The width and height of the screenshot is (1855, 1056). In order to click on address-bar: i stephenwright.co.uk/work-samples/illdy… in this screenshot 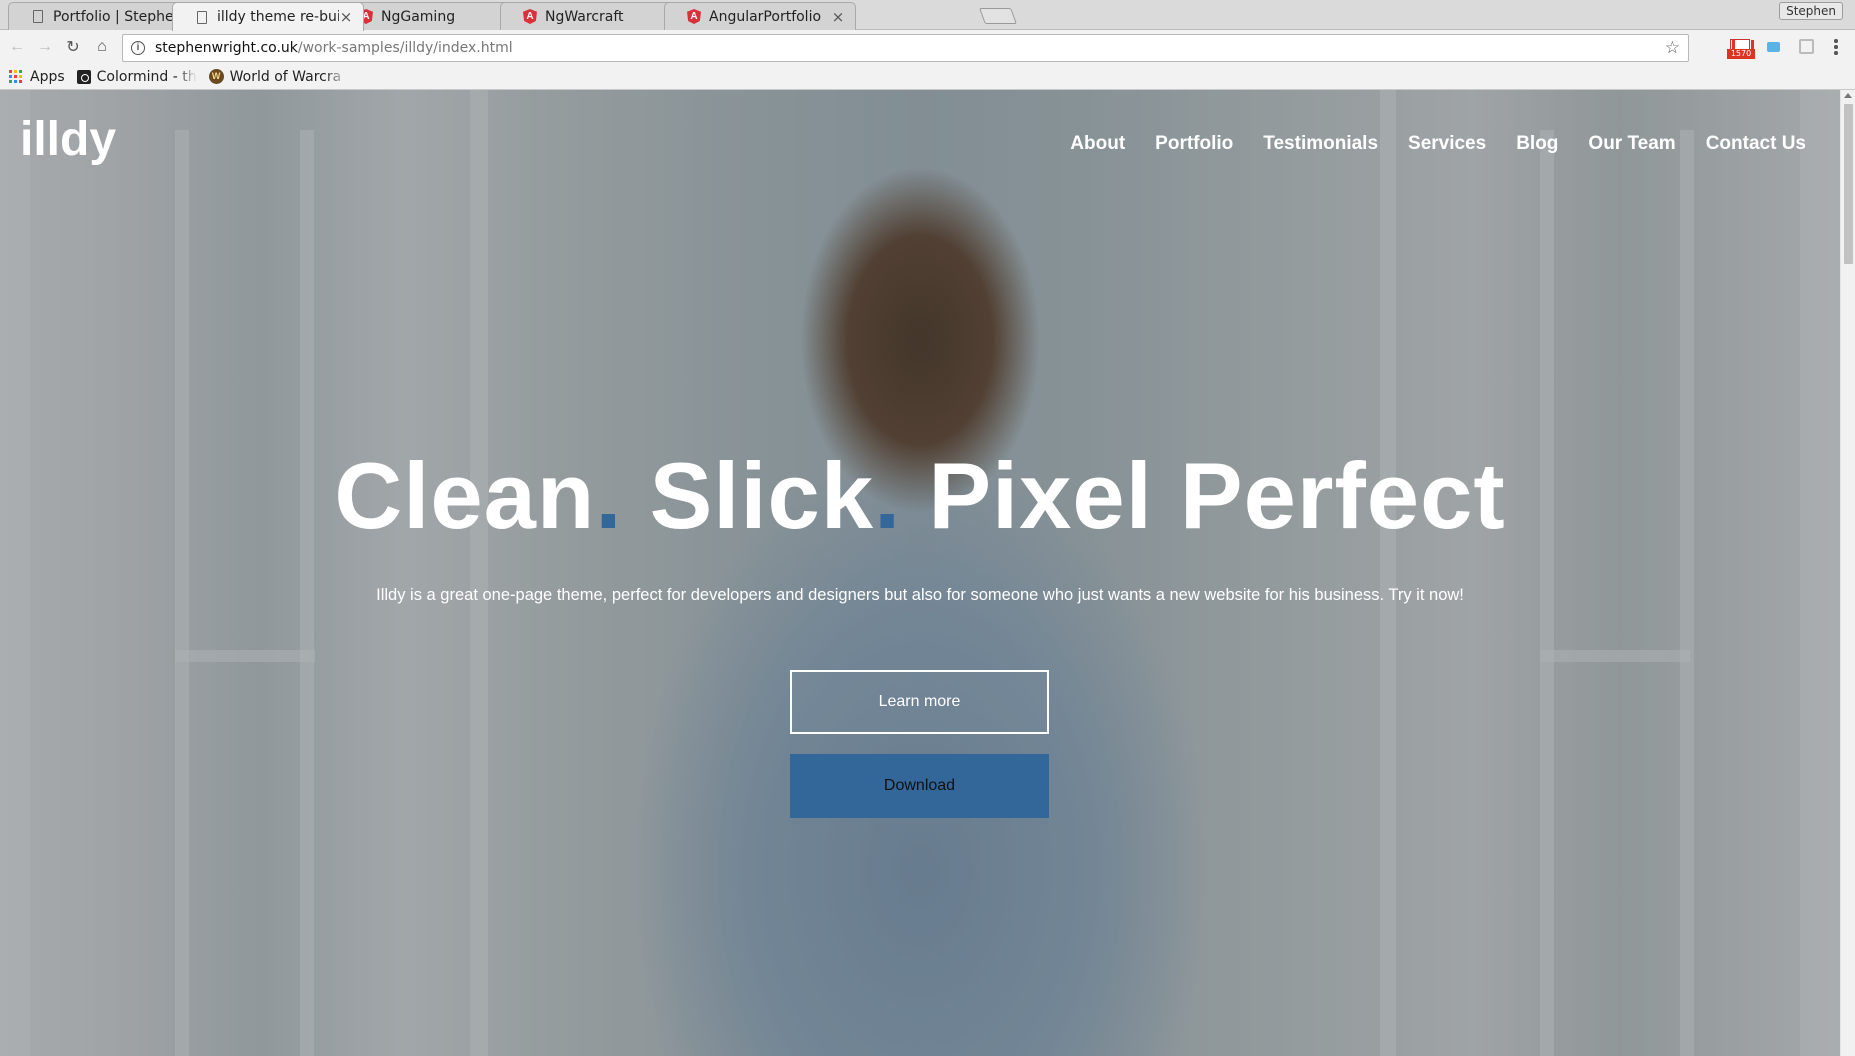, I will do `click(905, 48)`.